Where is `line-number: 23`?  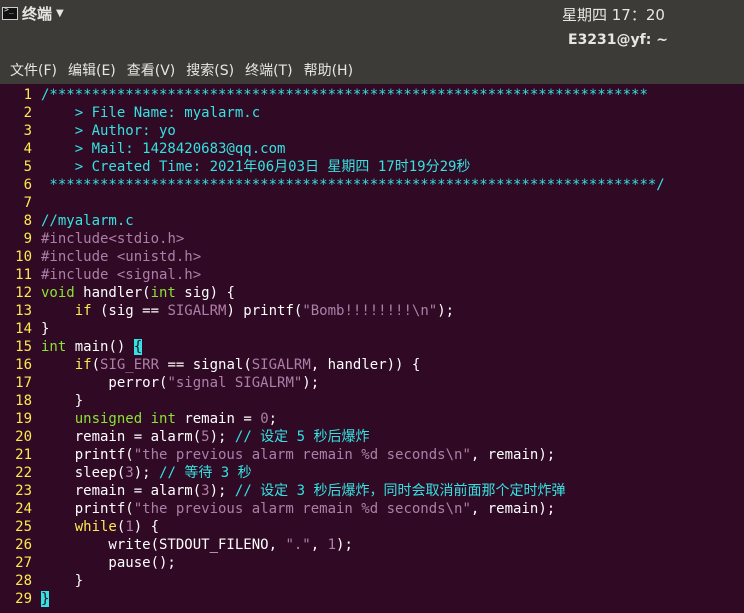
line-number: 23 is located at coordinates (23, 491).